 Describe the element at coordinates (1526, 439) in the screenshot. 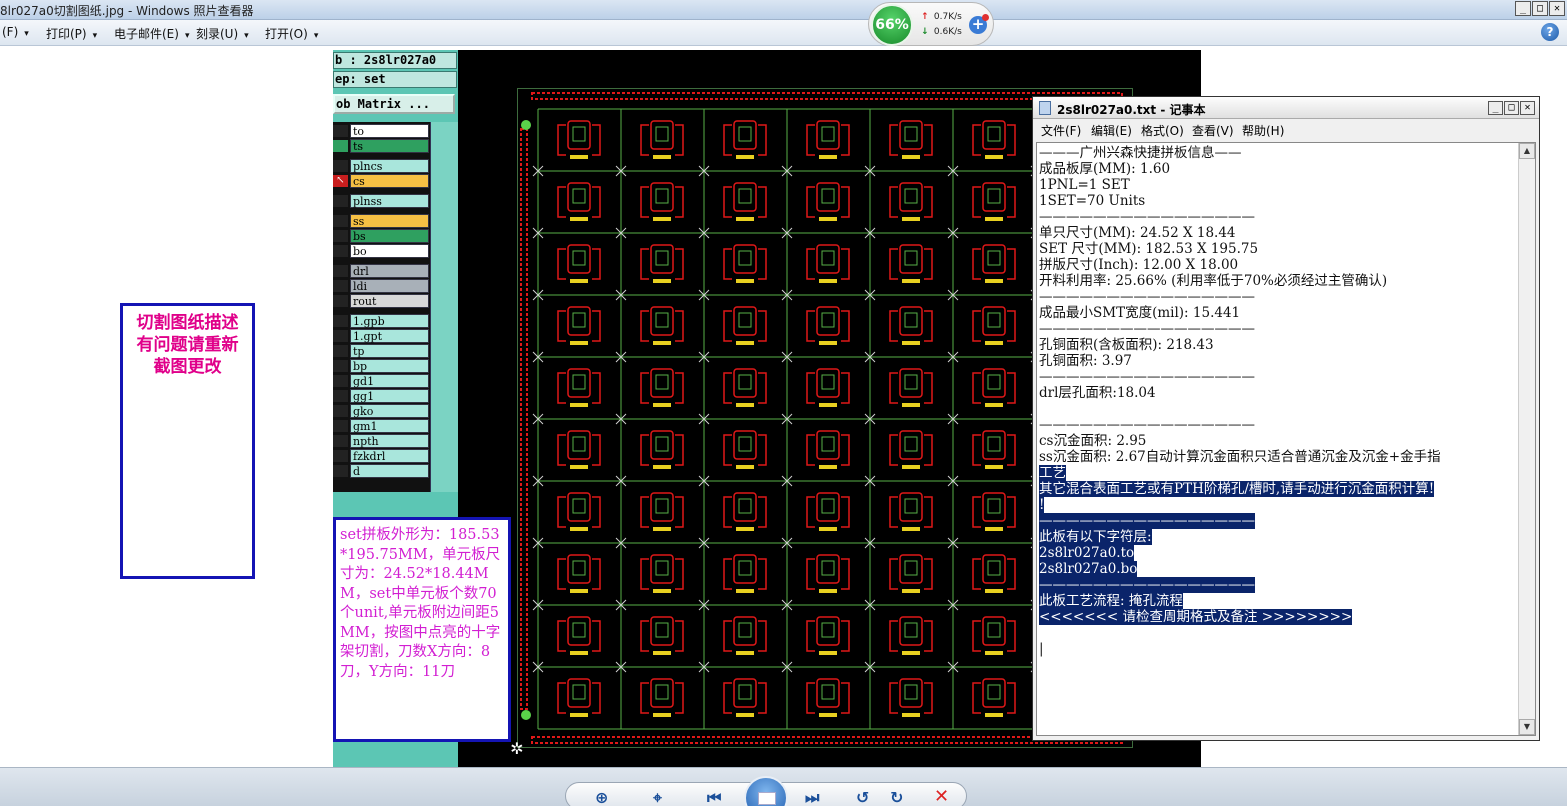

I see `notepad-vertical-scrollbar: ▲ ▼` at that location.